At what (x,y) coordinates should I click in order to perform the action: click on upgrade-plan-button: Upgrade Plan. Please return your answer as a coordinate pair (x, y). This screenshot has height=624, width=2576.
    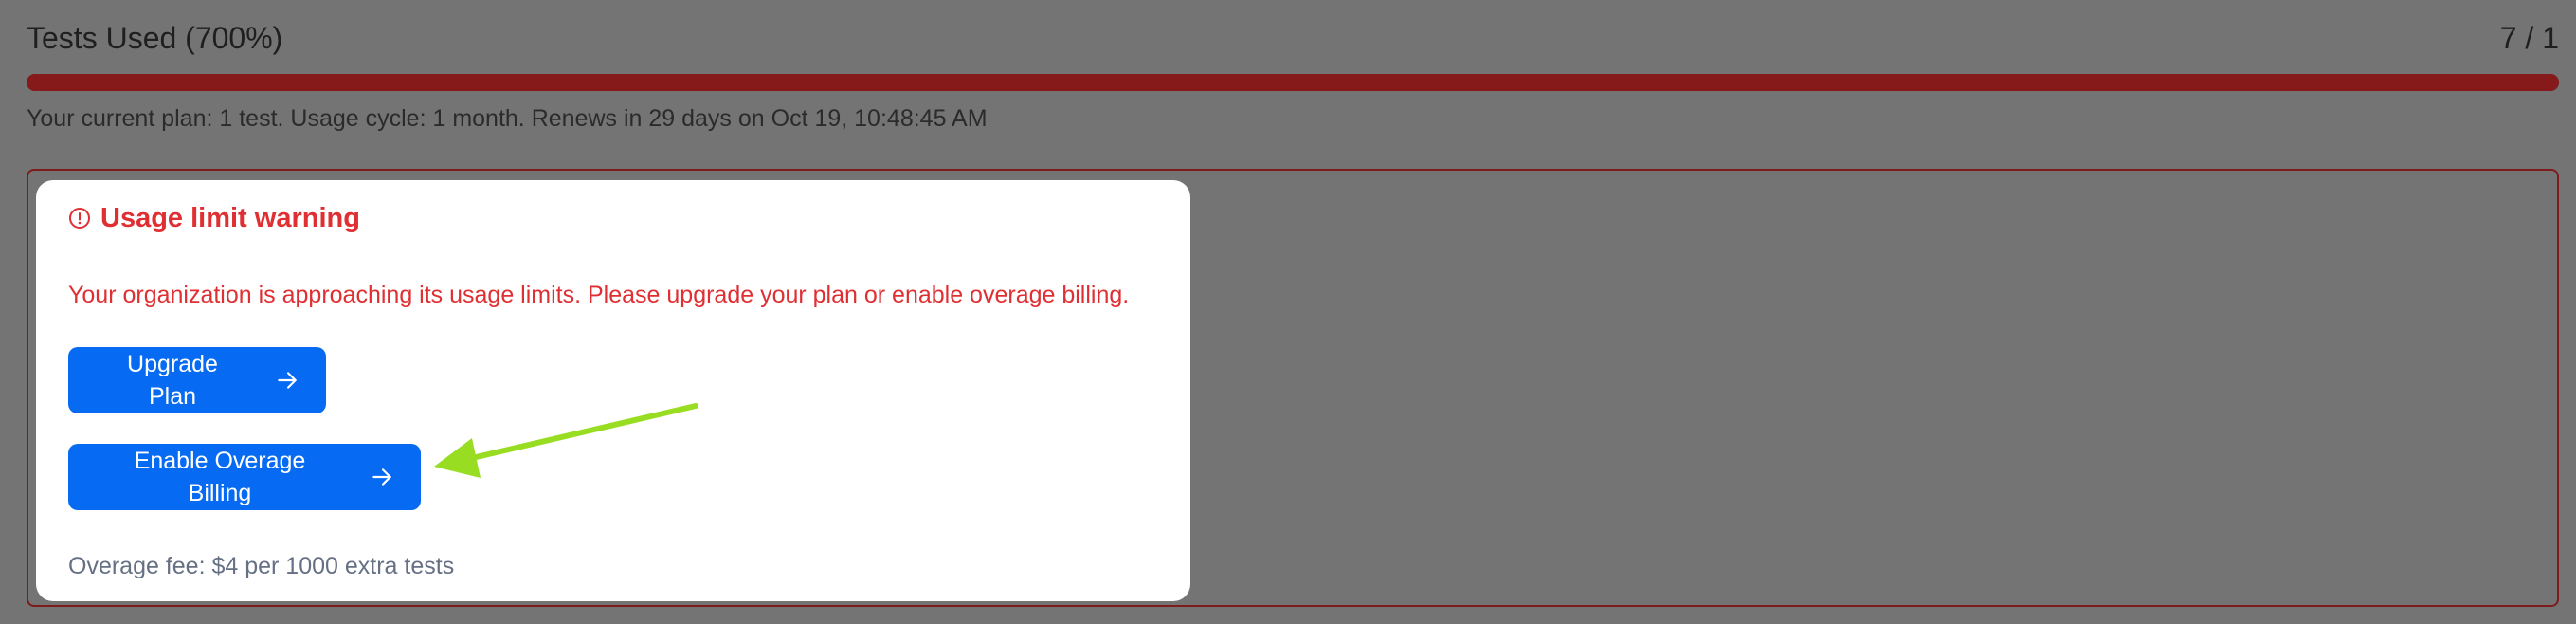
    Looking at the image, I should click on (197, 380).